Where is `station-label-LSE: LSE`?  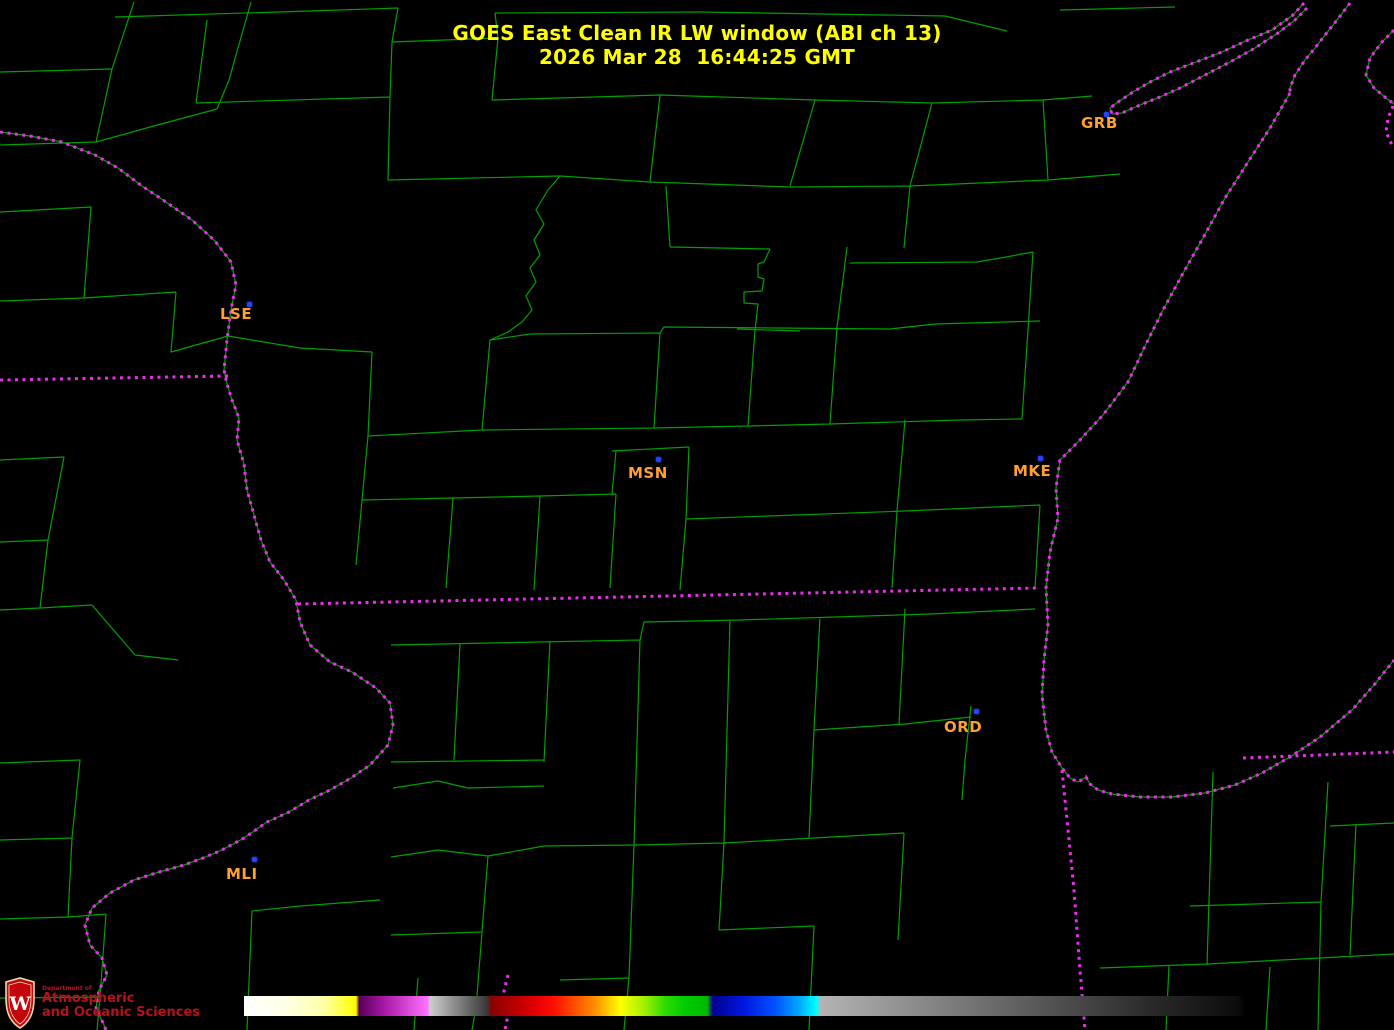
station-label-LSE: LSE is located at coordinates (236, 314).